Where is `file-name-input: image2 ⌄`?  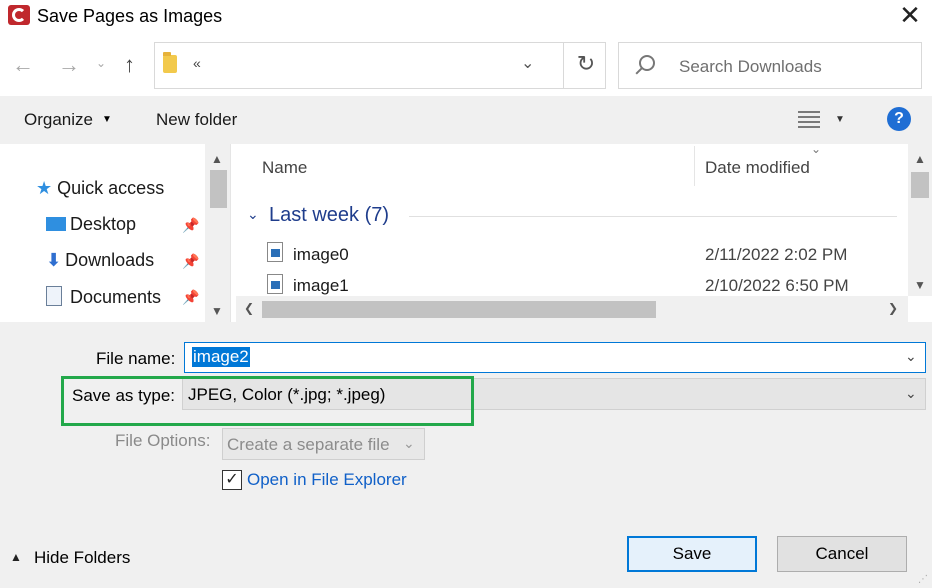 file-name-input: image2 ⌄ is located at coordinates (555, 357).